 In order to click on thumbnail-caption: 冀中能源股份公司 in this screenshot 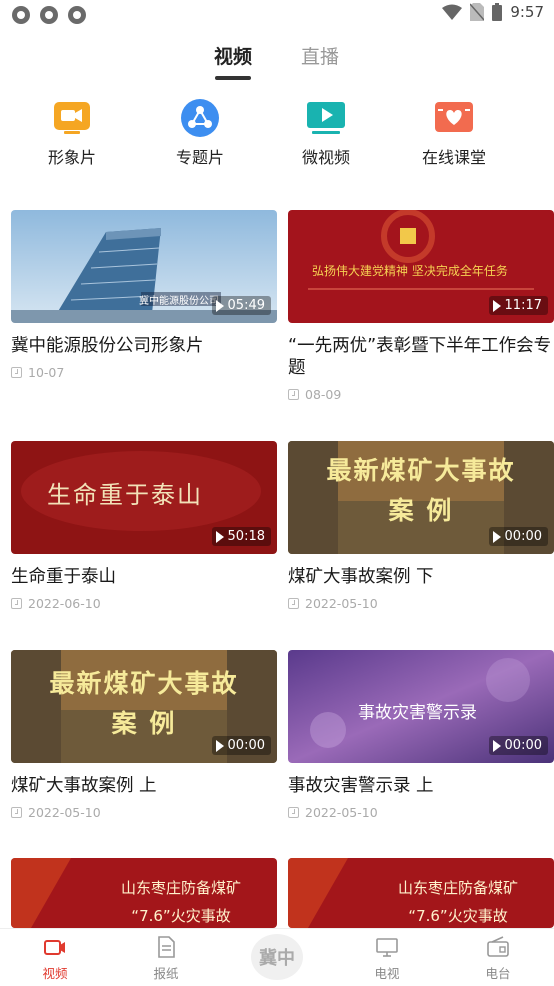, I will do `click(179, 301)`.